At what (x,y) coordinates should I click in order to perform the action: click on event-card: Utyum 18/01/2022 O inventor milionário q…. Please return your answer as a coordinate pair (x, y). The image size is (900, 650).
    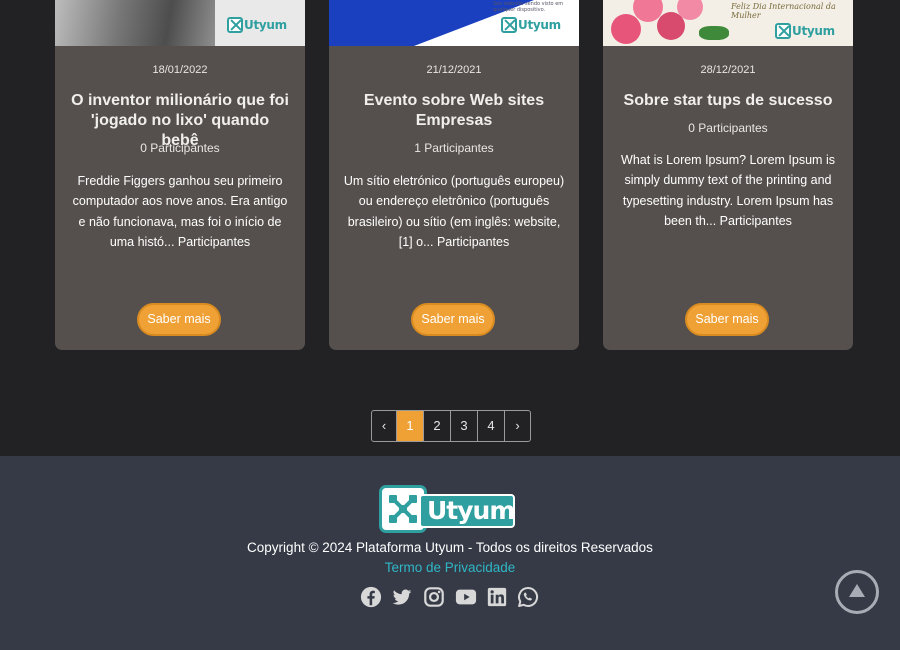
    Looking at the image, I should click on (180, 175).